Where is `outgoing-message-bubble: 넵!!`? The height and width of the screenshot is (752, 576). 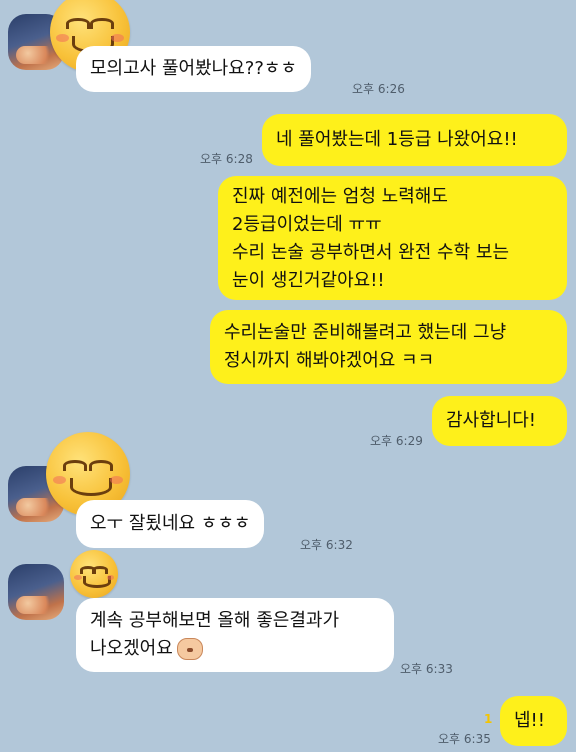 outgoing-message-bubble: 넵!! is located at coordinates (533, 721).